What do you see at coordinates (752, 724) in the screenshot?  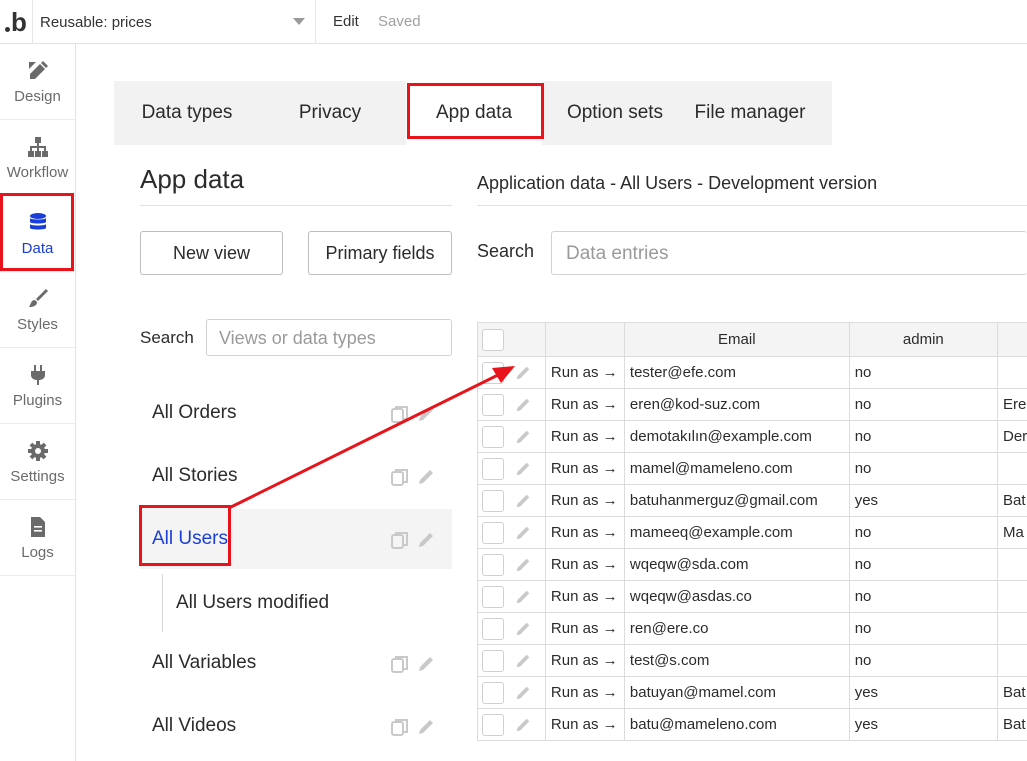 I see `table-row: Run as → batu@mameleno.com yes Bat` at bounding box center [752, 724].